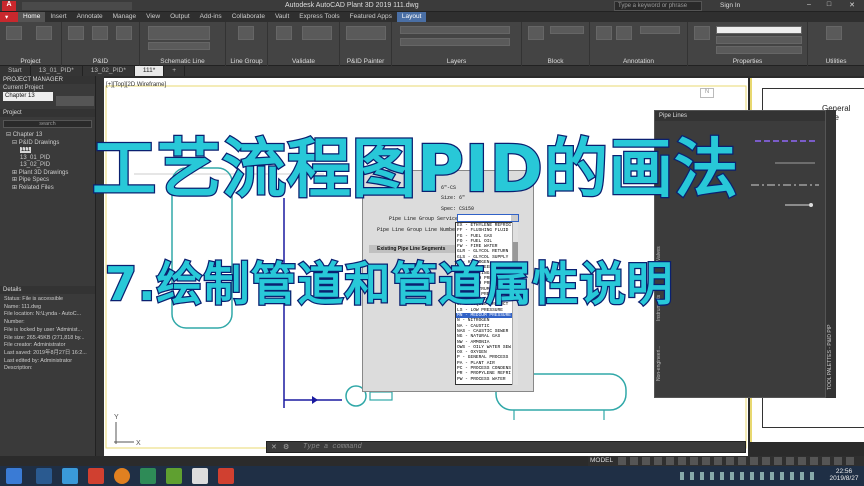  I want to click on layer-tools, so click(455, 42).